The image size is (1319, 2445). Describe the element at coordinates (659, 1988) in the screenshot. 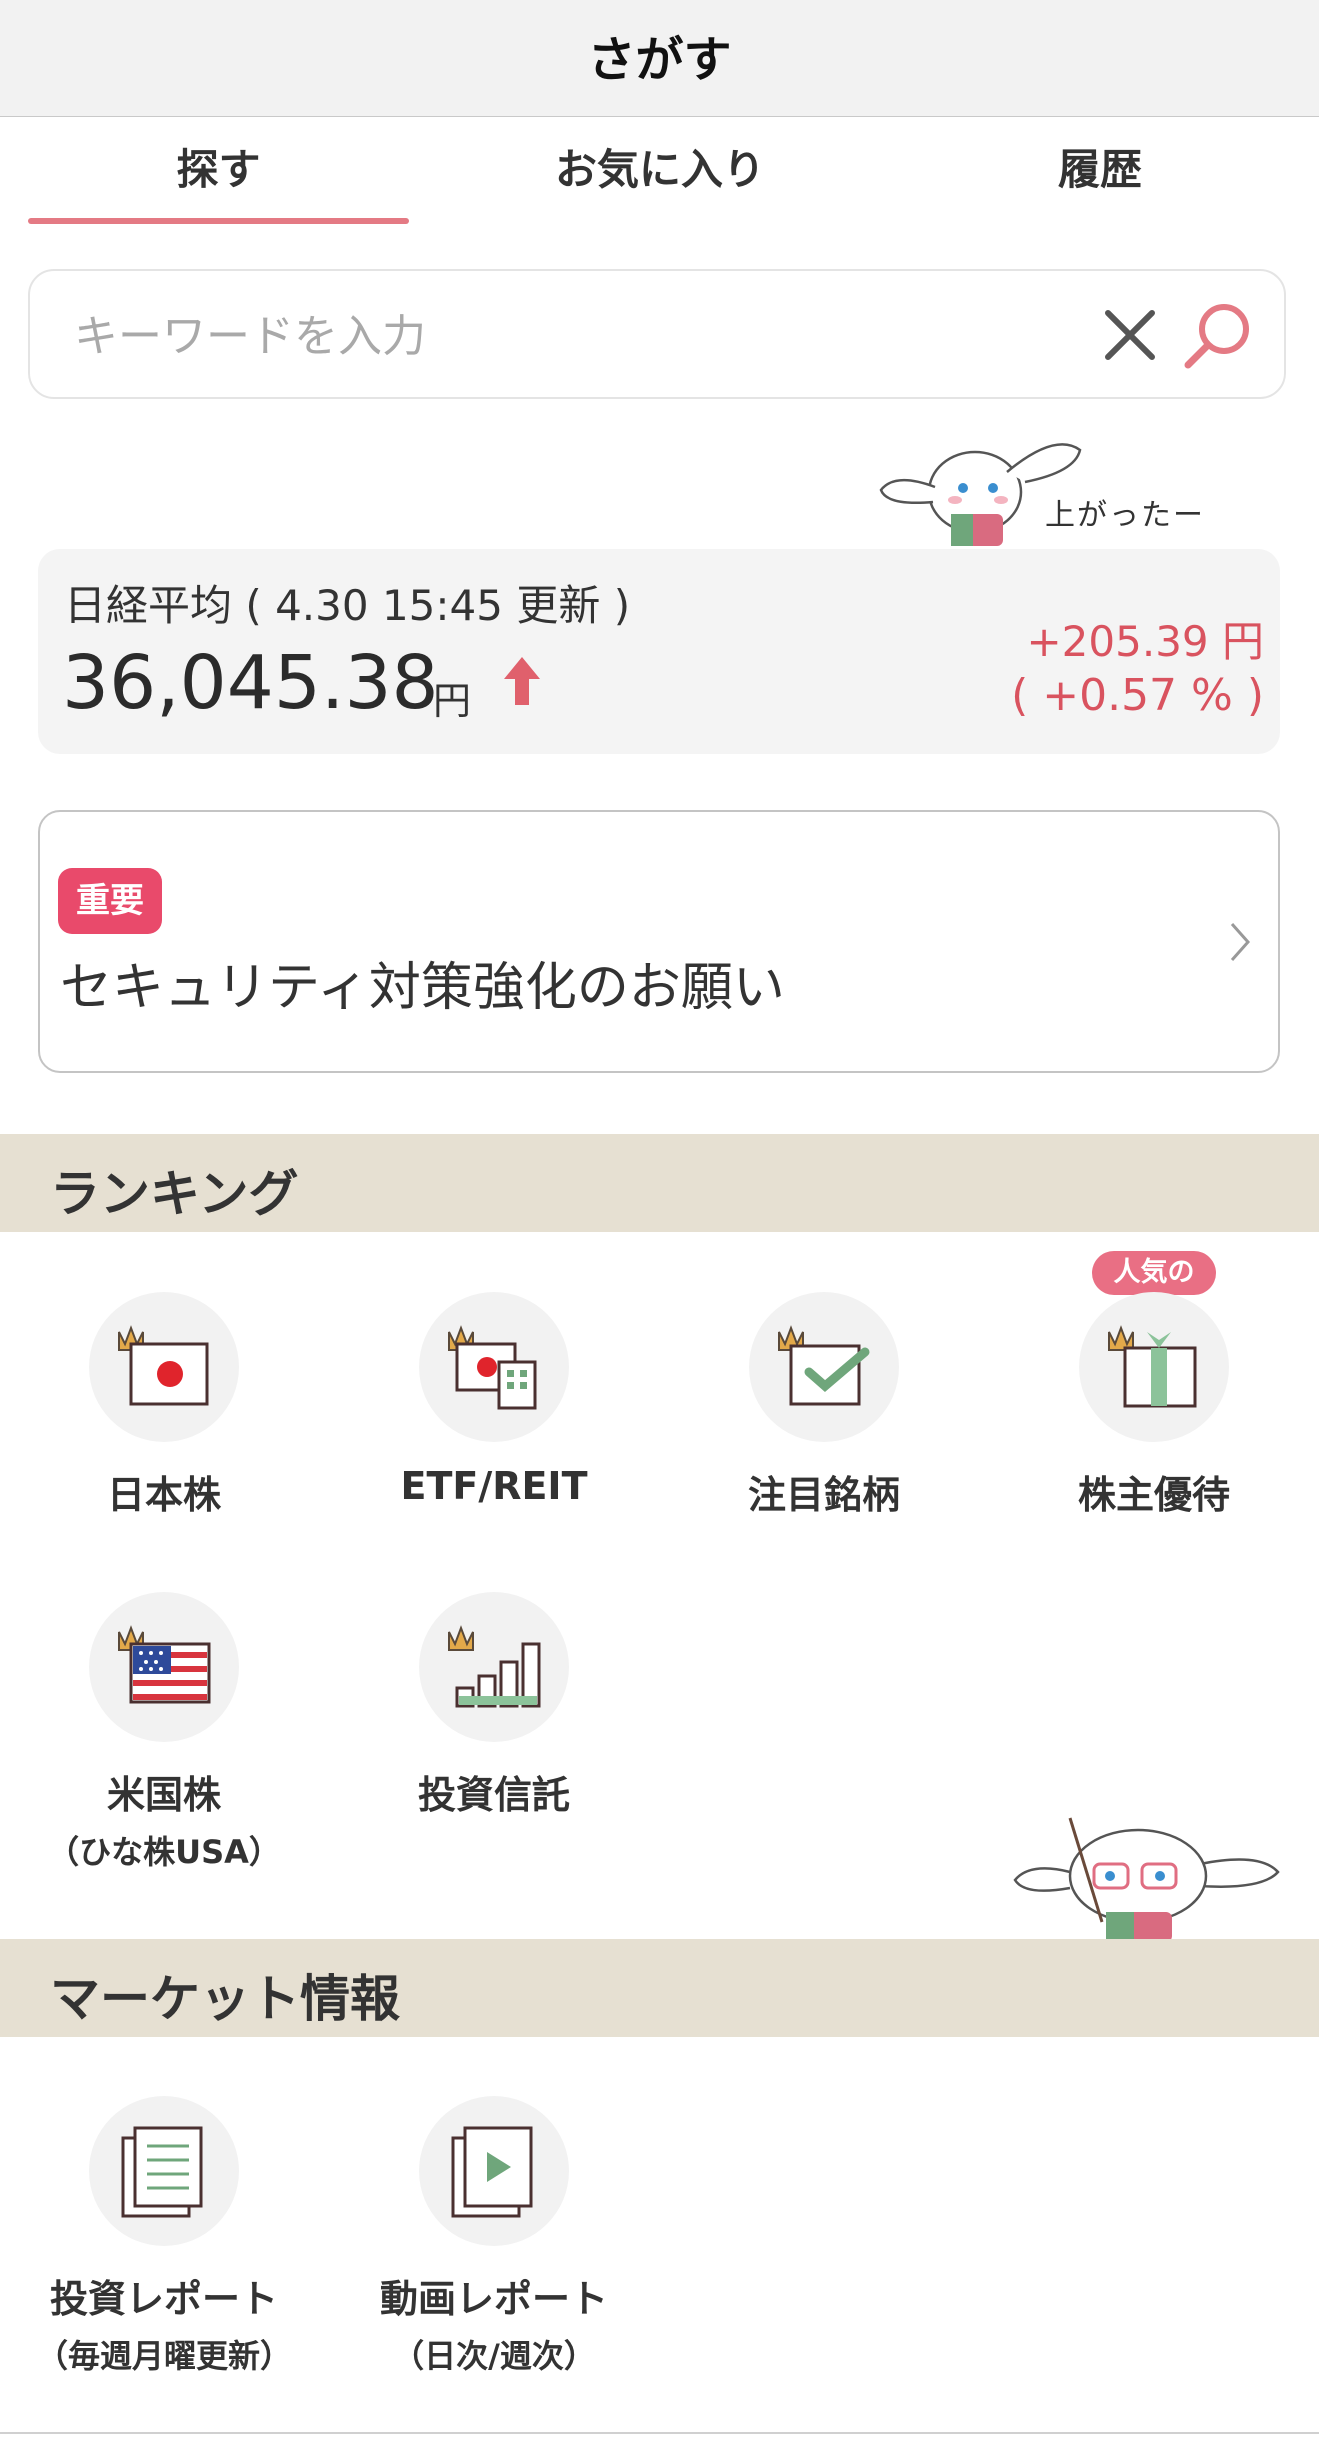

I see `market-section-header: マーケット情報` at that location.